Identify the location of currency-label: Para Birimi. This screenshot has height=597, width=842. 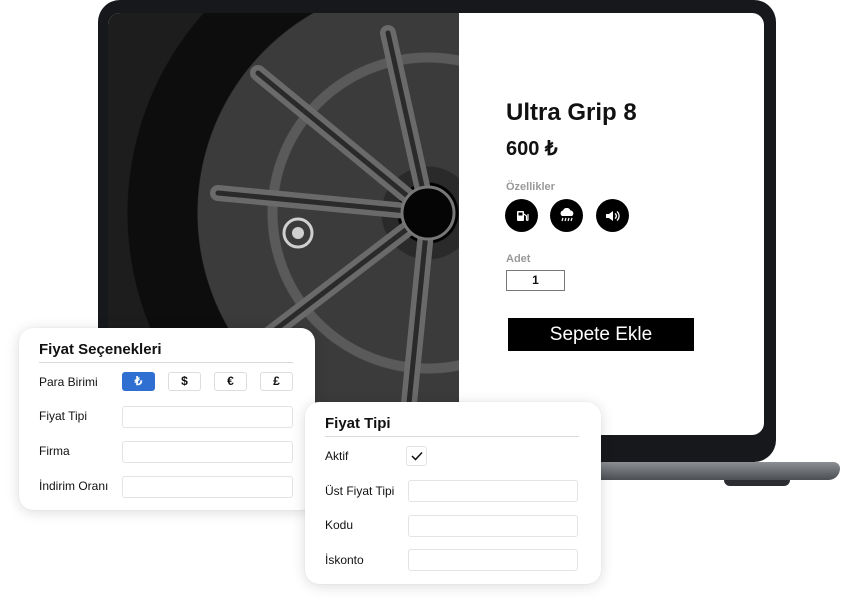
(68, 382).